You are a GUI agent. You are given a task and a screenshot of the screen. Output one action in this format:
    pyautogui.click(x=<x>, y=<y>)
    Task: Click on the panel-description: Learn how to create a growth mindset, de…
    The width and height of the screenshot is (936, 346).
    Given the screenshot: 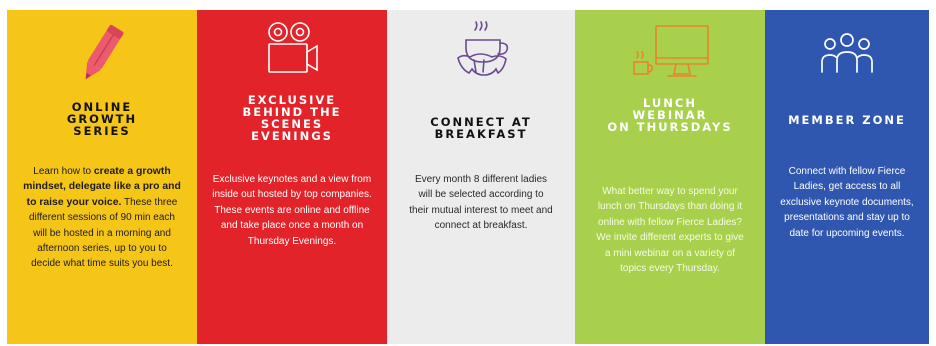 What is the action you would take?
    pyautogui.click(x=102, y=218)
    